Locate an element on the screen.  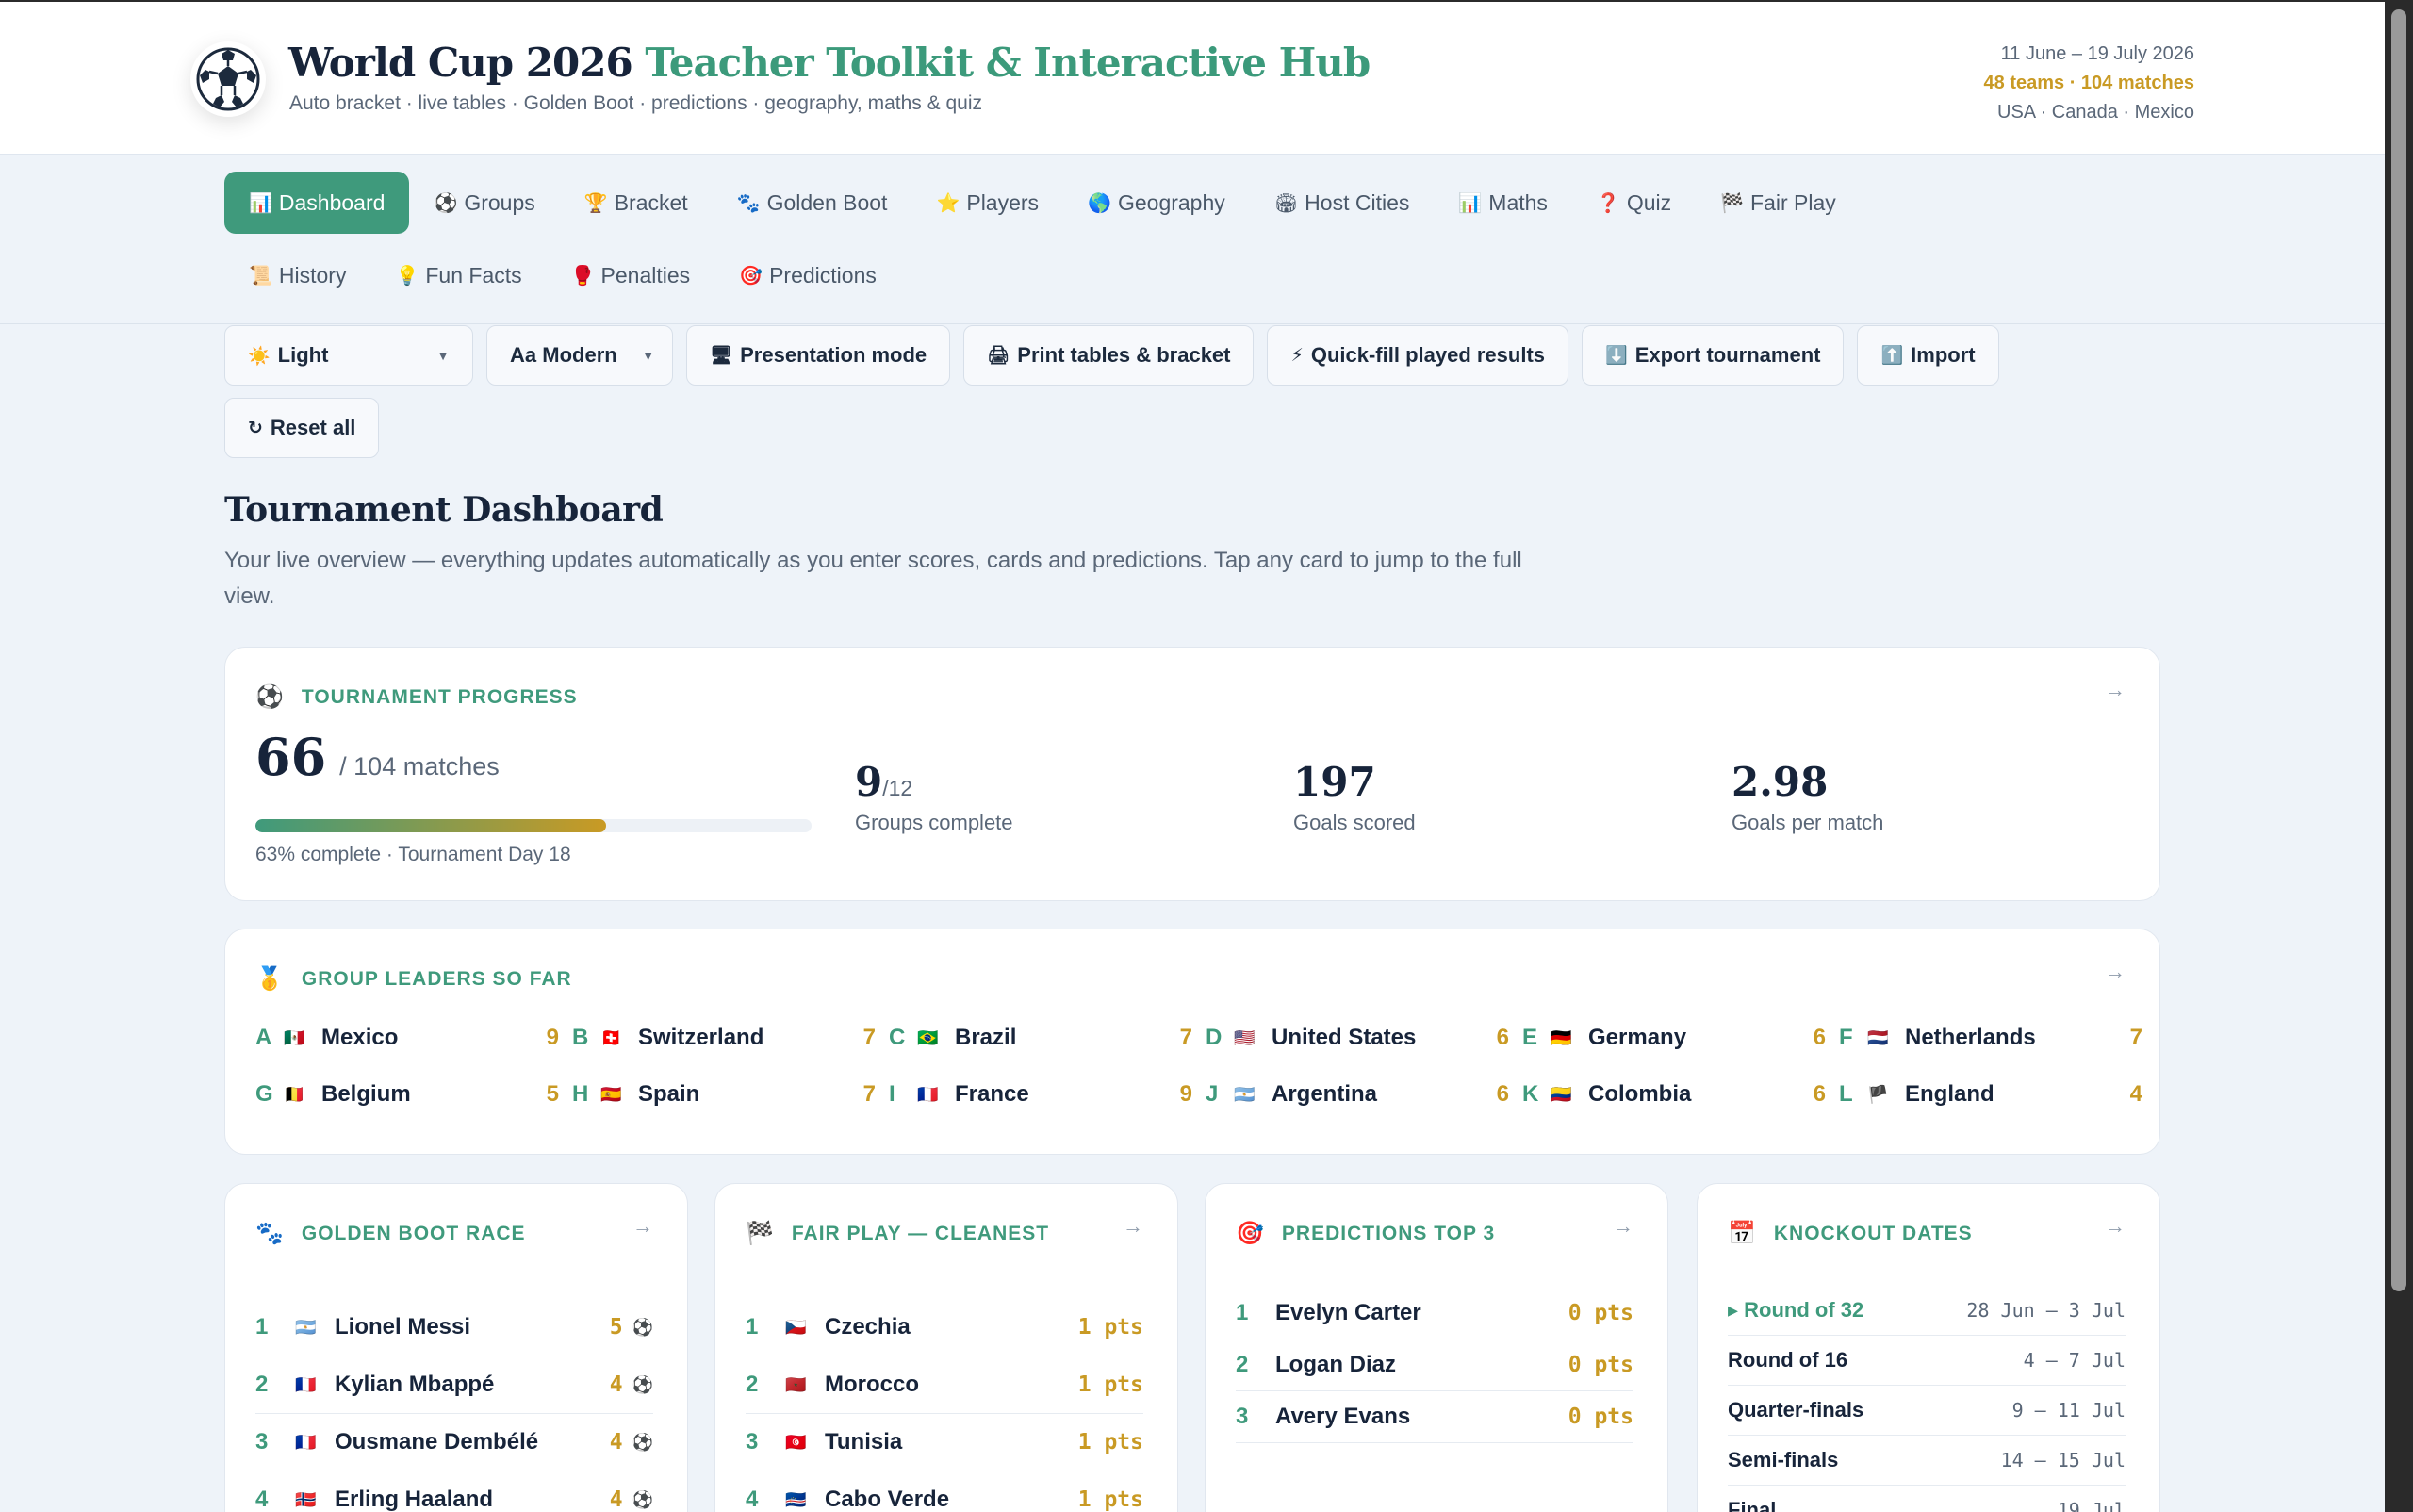
knockout-stage: Semi-finals is located at coordinates (1783, 1460).